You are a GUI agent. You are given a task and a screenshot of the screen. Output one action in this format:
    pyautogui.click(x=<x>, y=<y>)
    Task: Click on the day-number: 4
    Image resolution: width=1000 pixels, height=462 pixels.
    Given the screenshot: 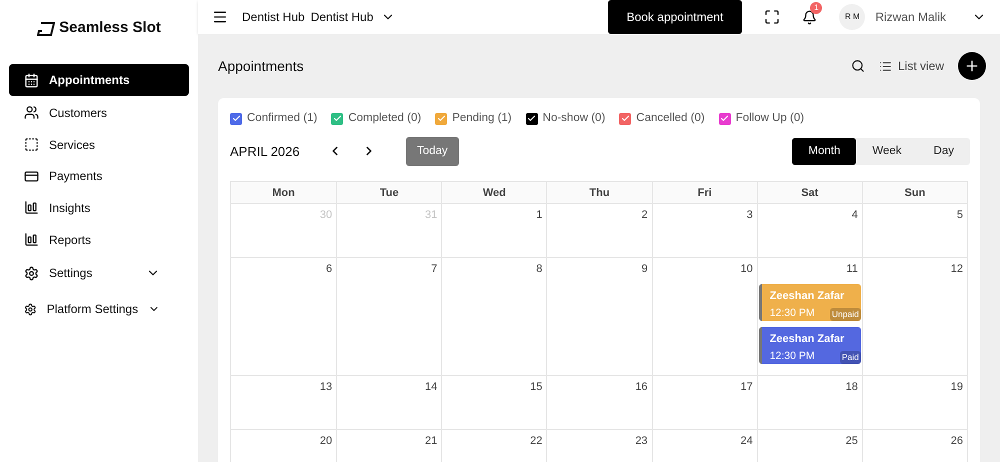 What is the action you would take?
    pyautogui.click(x=855, y=216)
    